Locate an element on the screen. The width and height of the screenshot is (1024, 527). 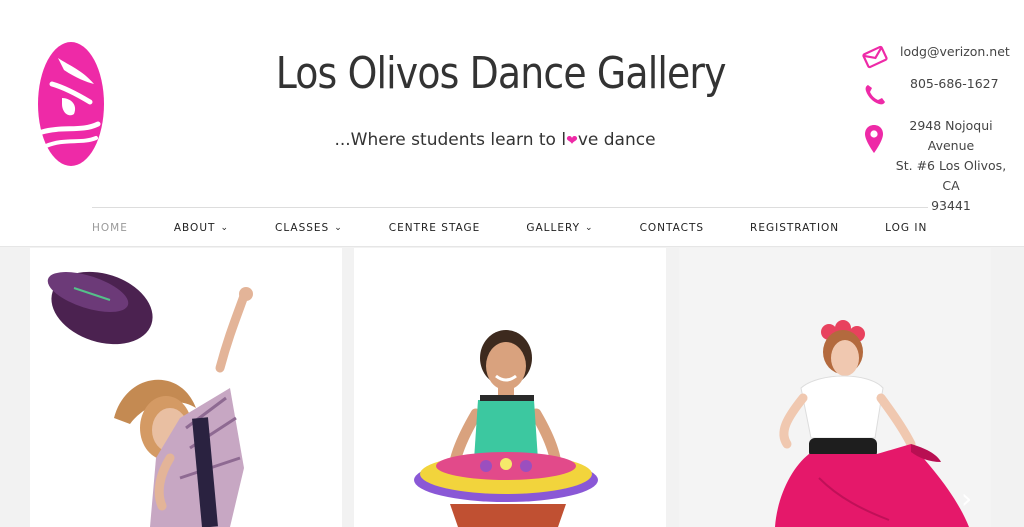
phone-icon is located at coordinates (875, 95).